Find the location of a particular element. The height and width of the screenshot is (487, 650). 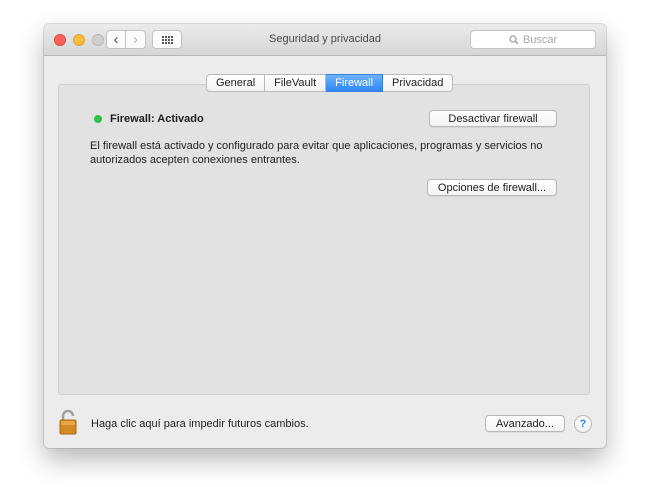

firewall-status-label: Firewall: Activado is located at coordinates (157, 119).